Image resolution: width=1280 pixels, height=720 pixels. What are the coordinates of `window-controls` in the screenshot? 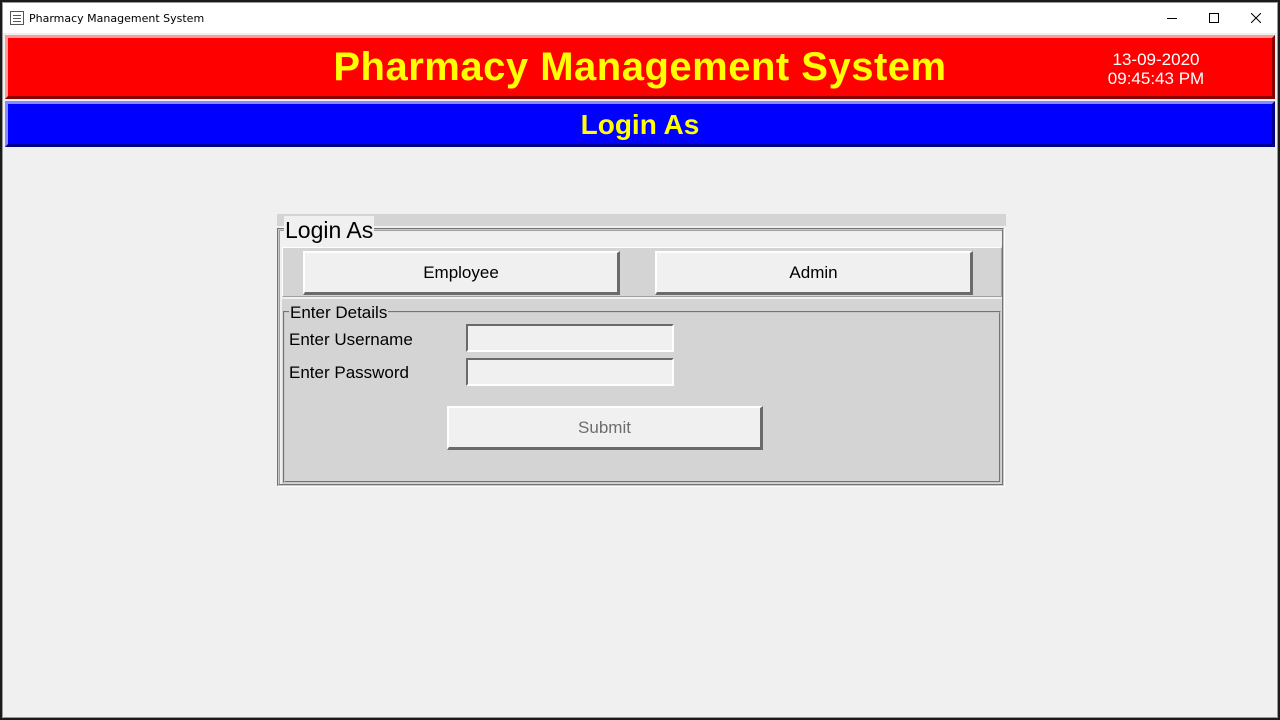 It's located at (1214, 18).